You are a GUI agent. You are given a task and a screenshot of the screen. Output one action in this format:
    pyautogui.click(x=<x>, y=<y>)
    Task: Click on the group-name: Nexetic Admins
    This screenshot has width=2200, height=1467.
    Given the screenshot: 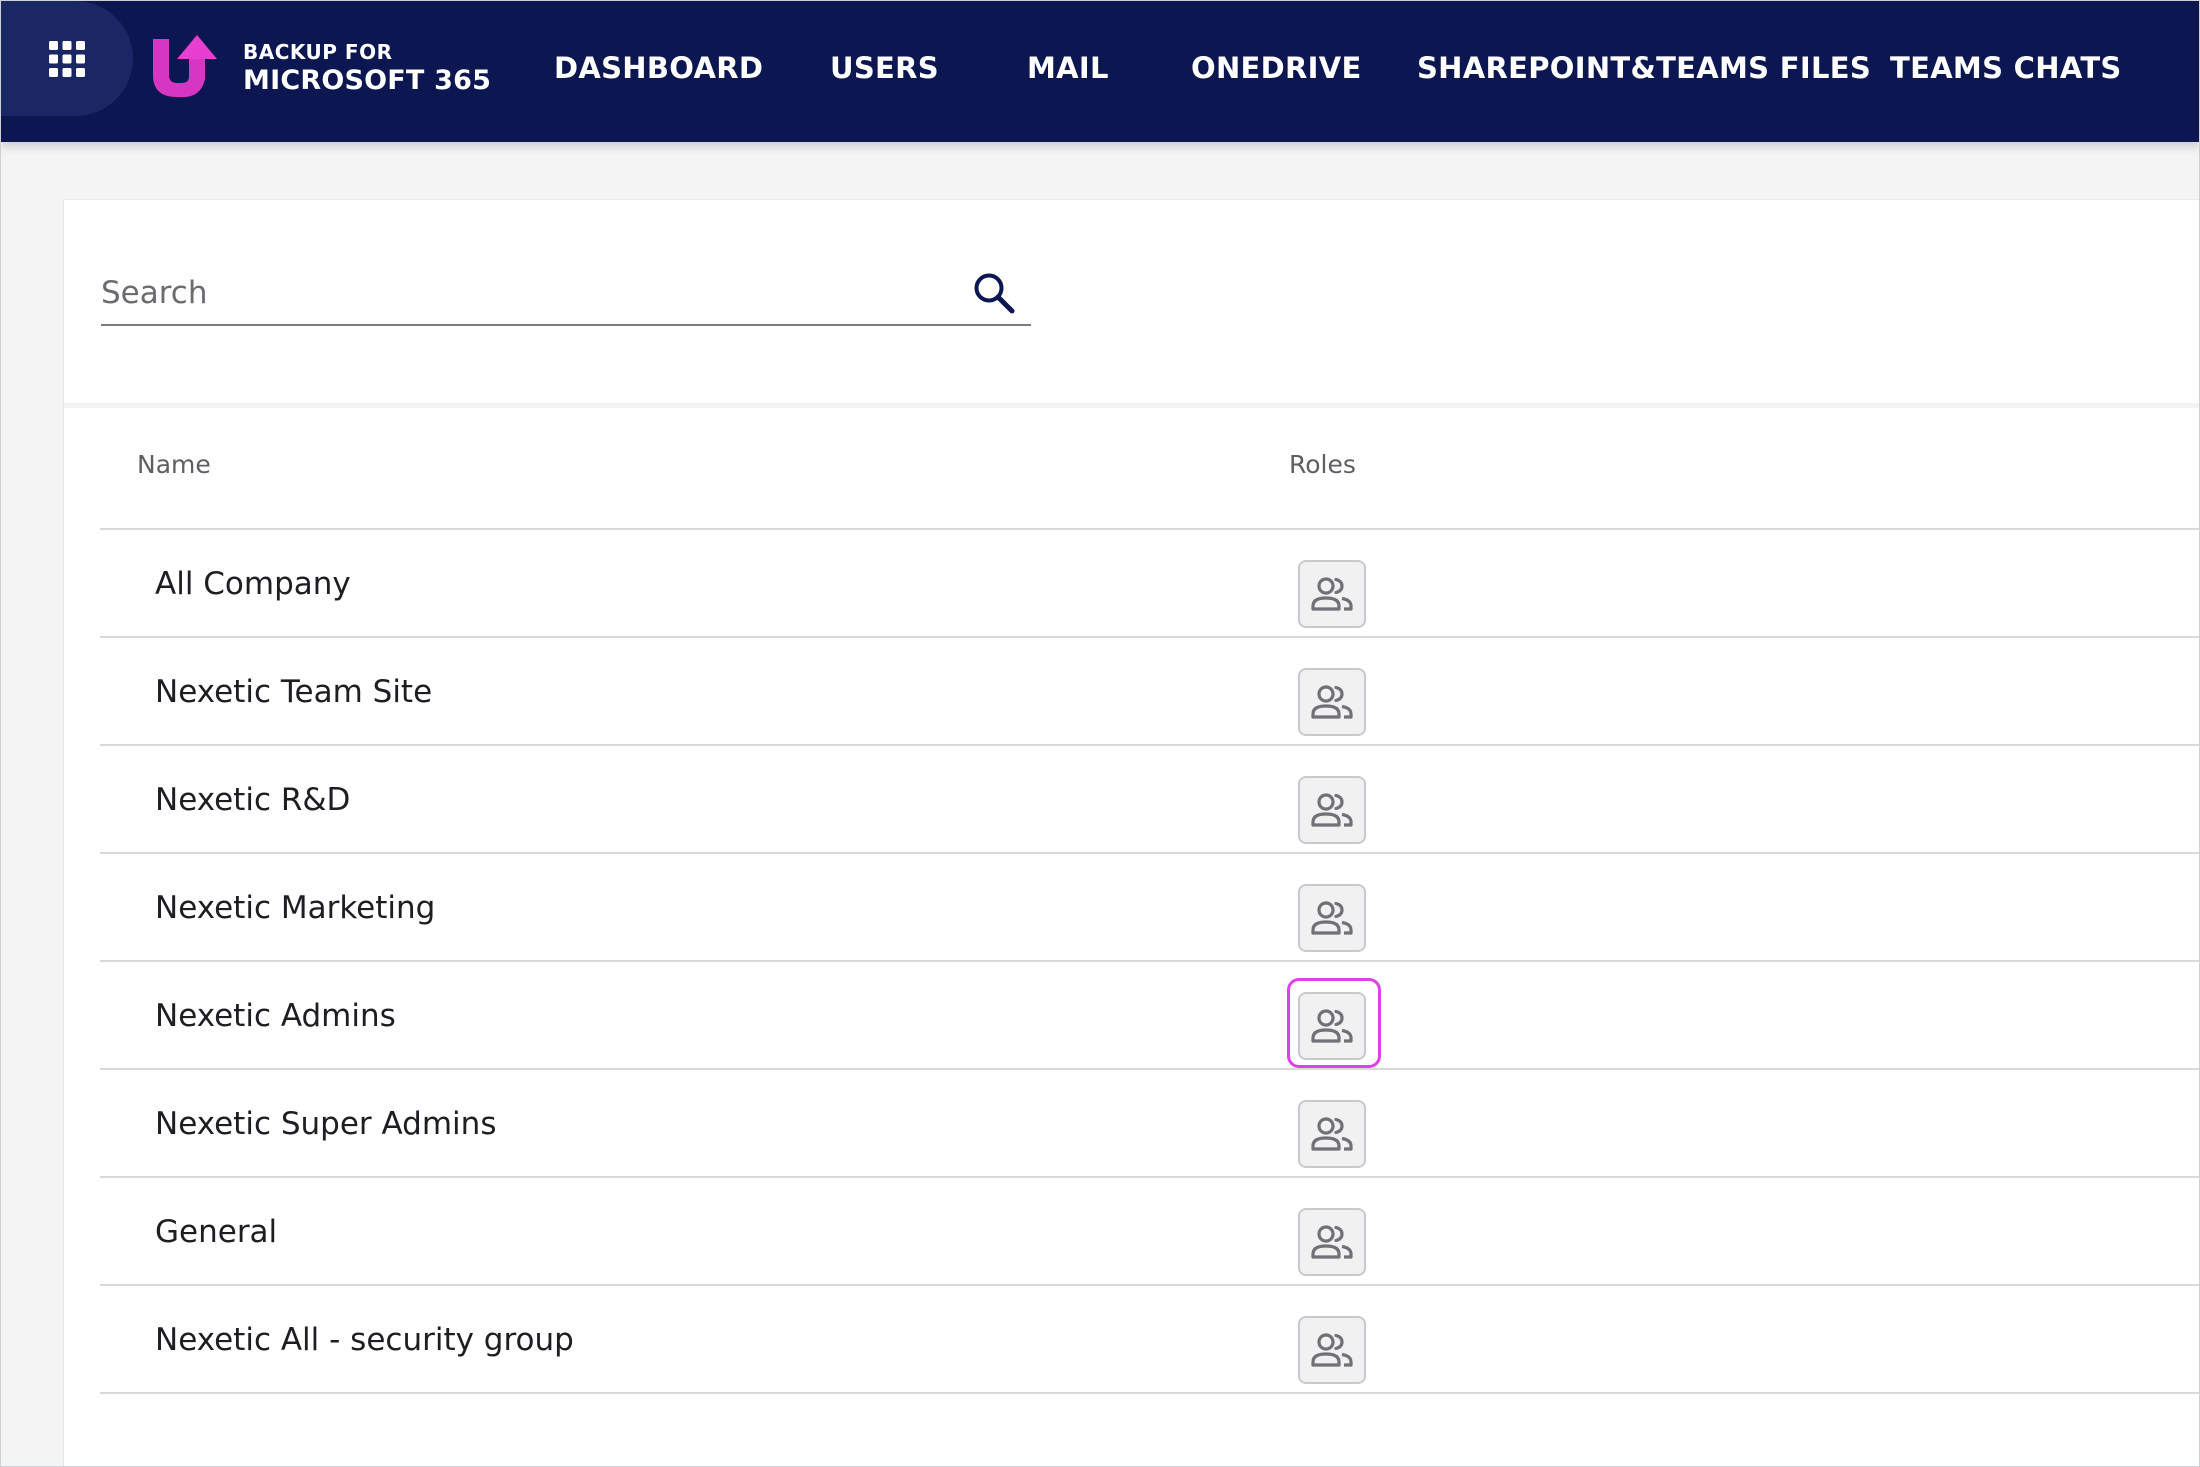 What is the action you would take?
    pyautogui.click(x=275, y=1016)
    